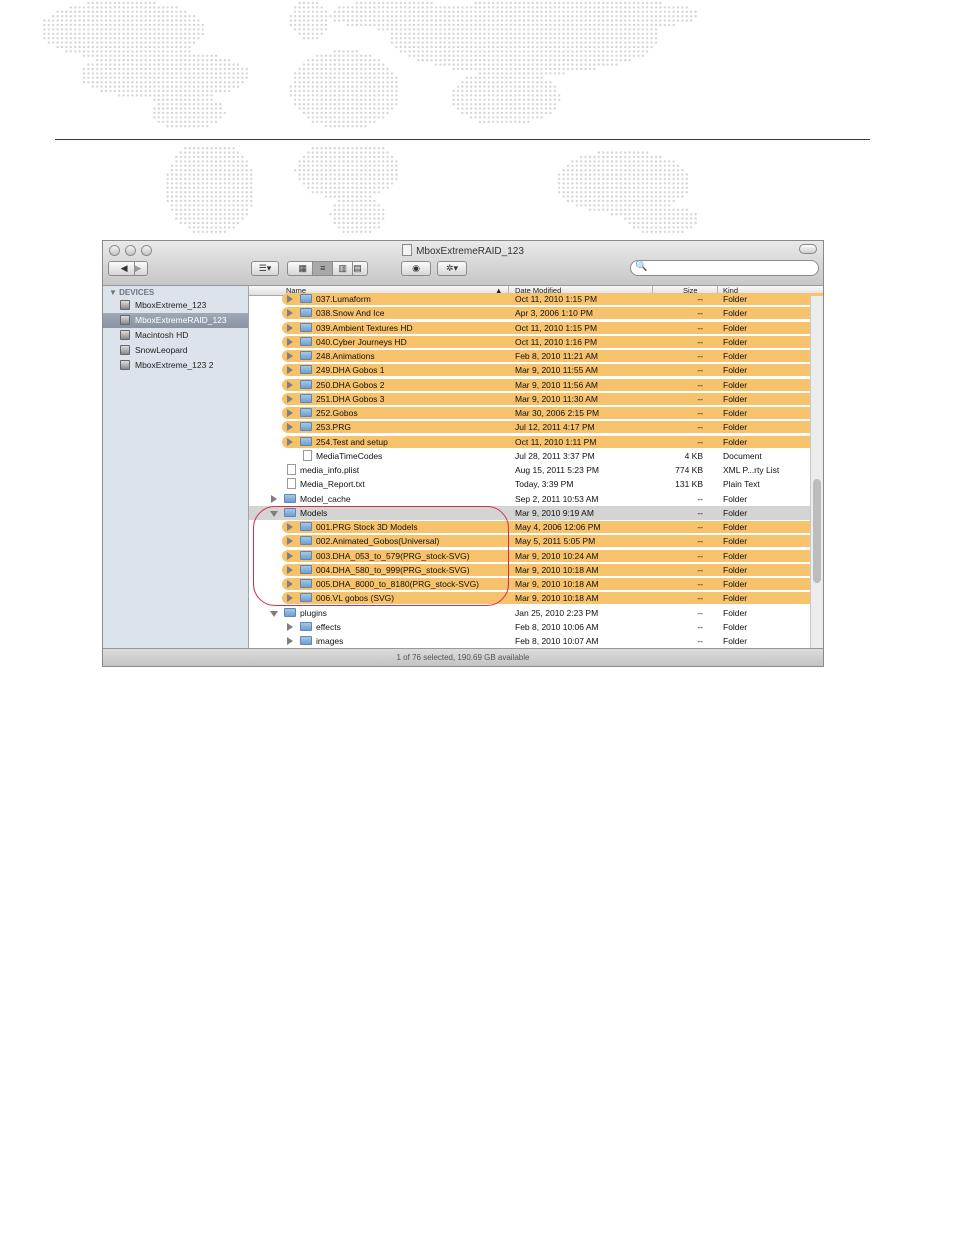  What do you see at coordinates (536, 299) in the screenshot?
I see `file-row: 037.Lumaform Oct 11, 2010 1:15 PM -- Folder` at bounding box center [536, 299].